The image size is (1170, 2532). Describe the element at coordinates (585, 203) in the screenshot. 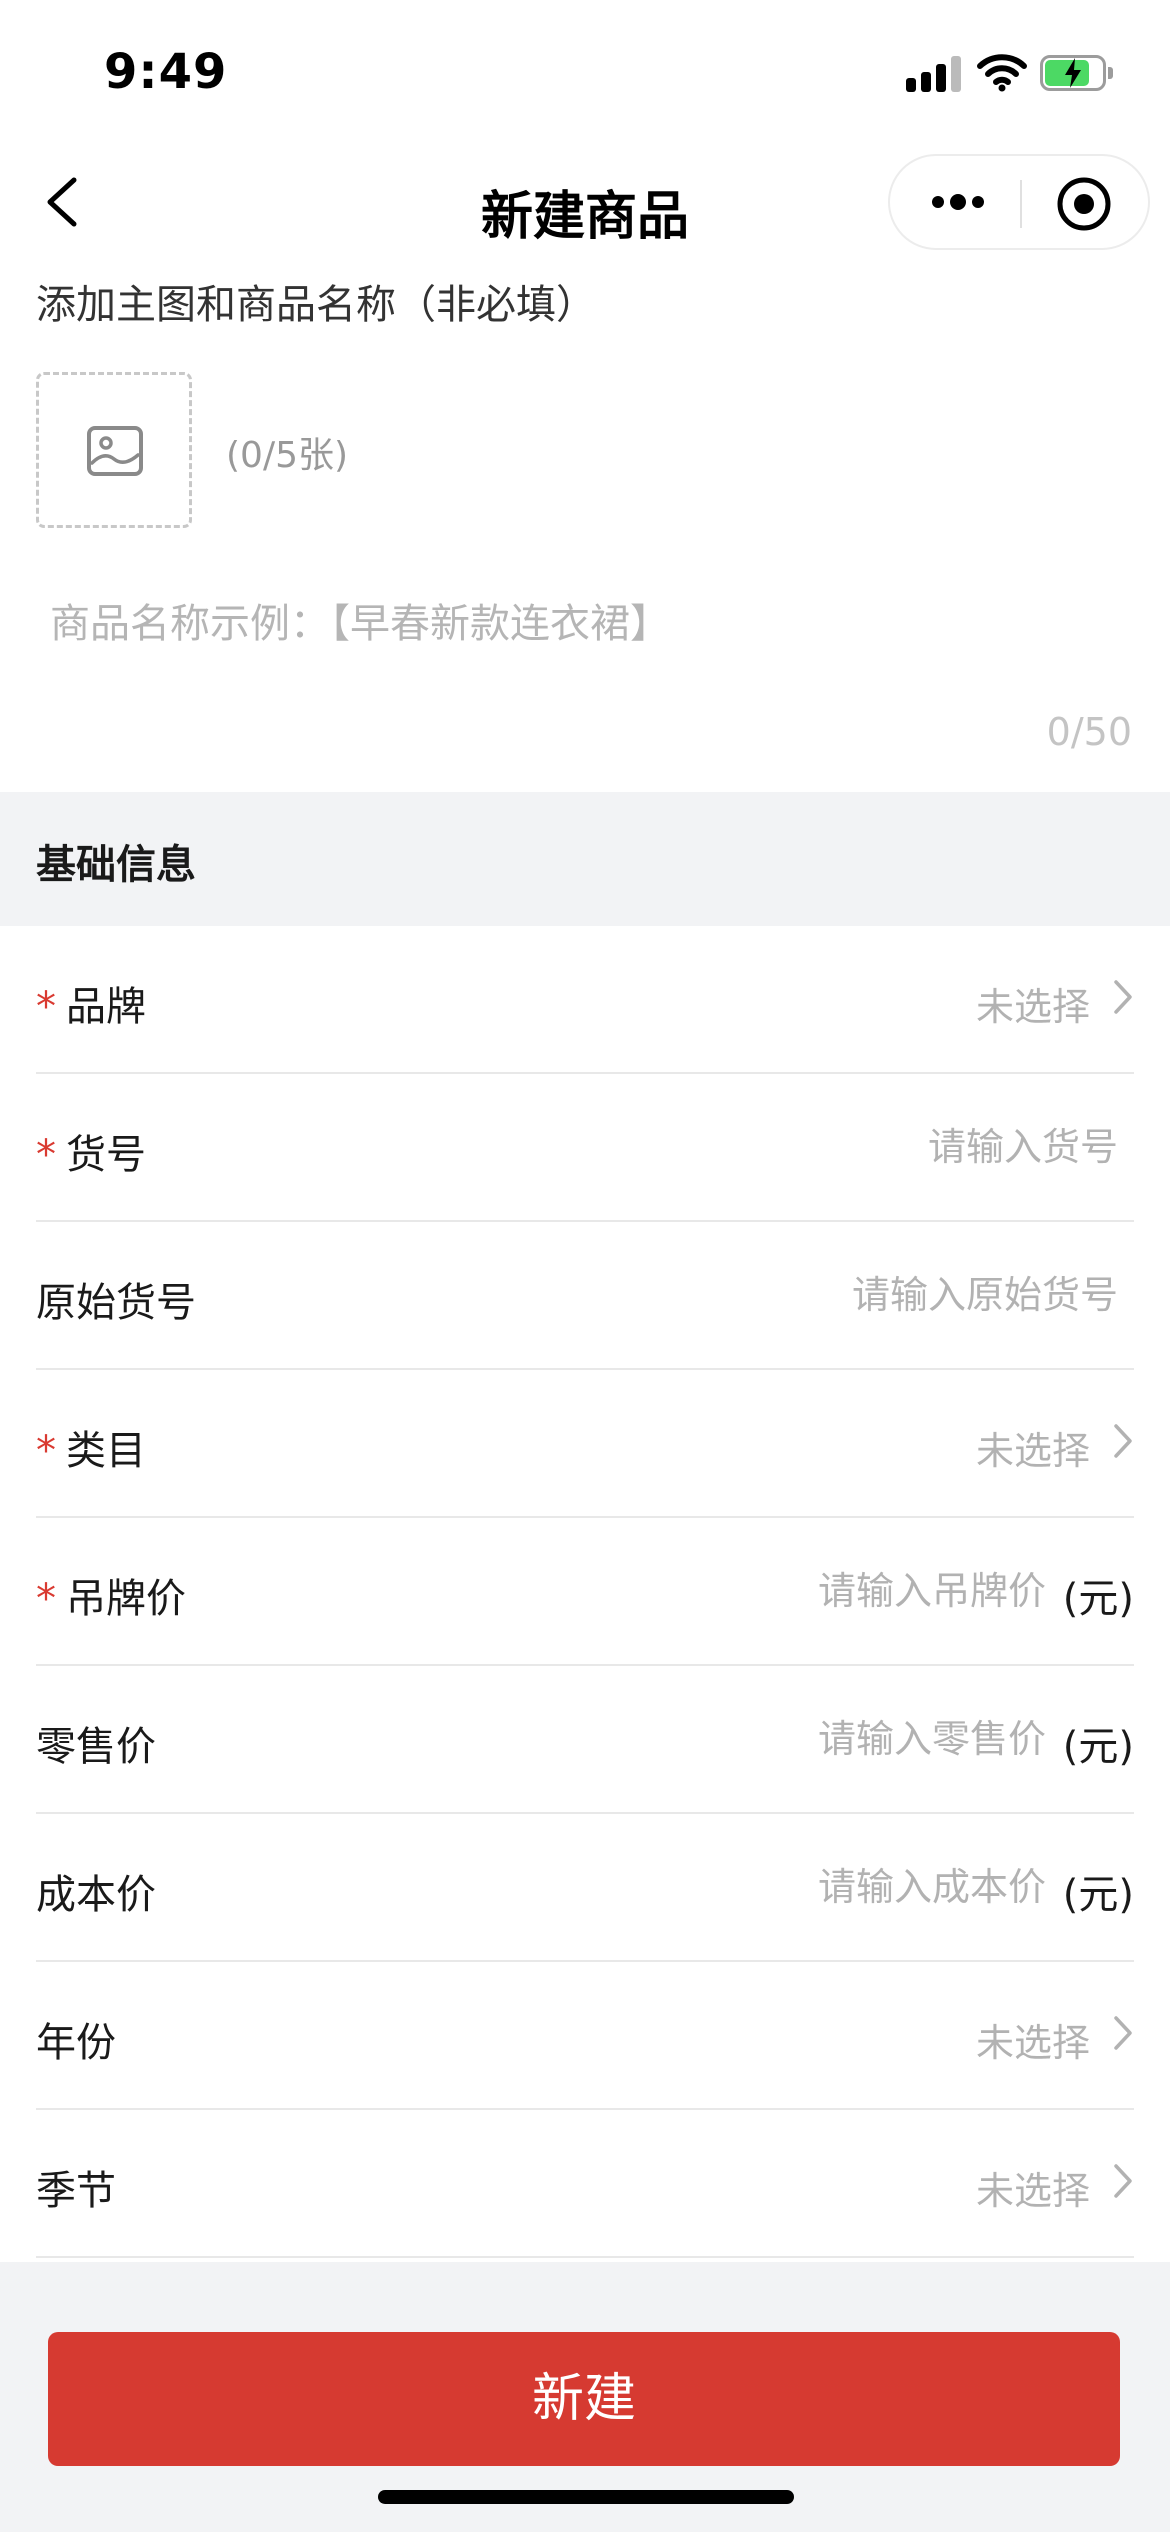

I see `navigation-bar: 新建商品` at that location.